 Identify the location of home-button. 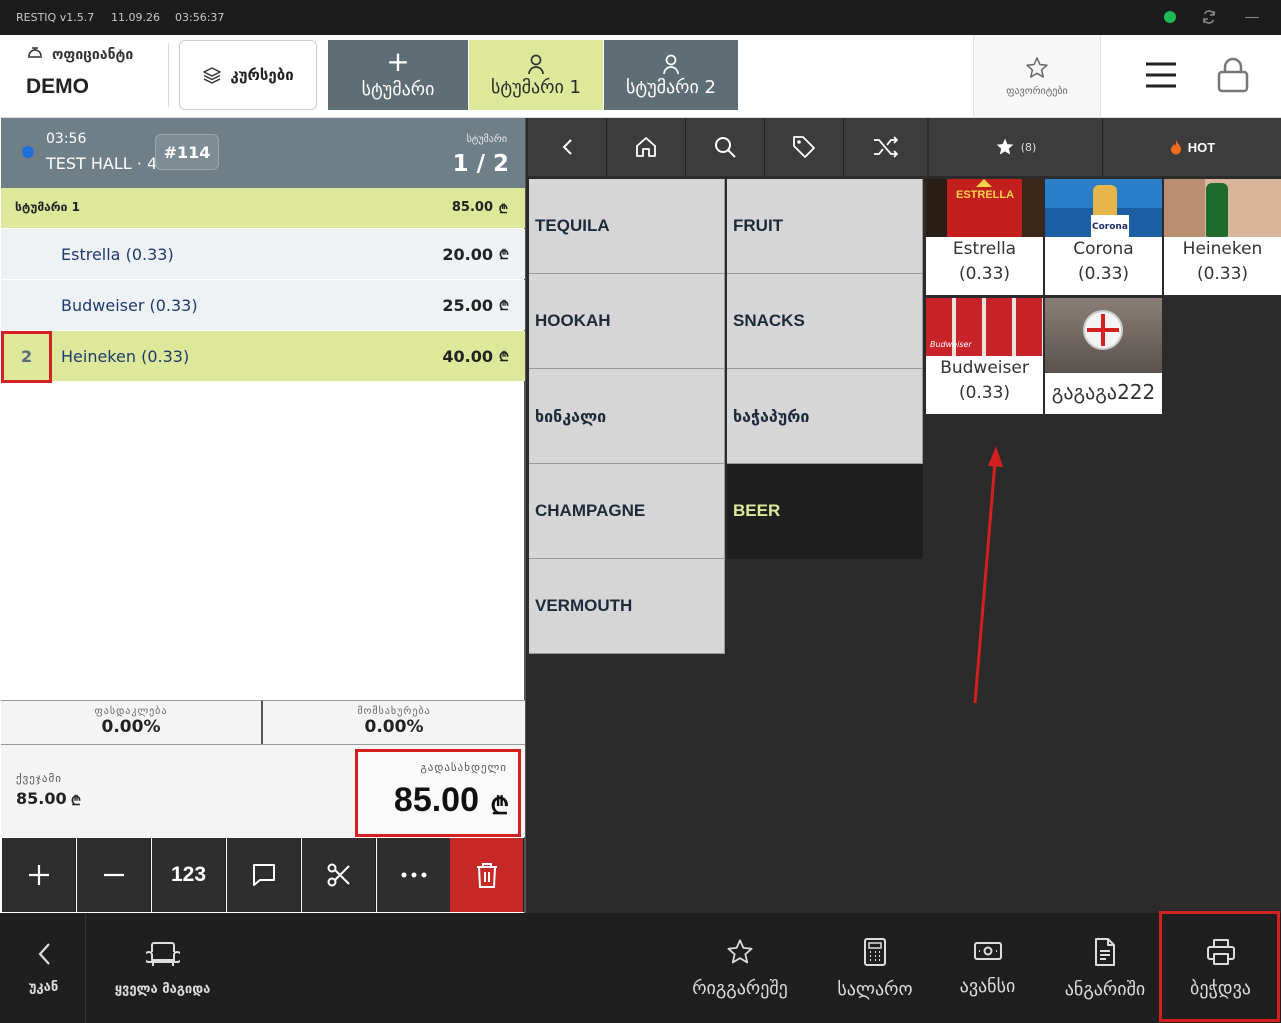
(646, 147).